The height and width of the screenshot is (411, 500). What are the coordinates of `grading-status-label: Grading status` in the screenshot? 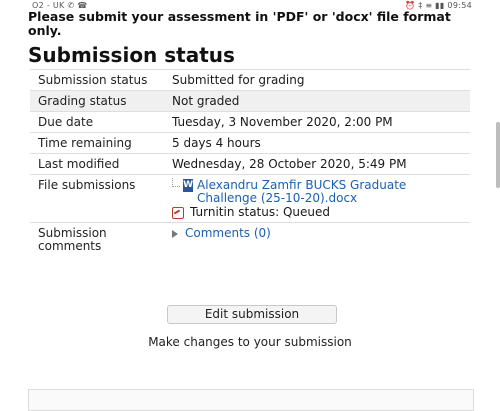 It's located at (97, 101).